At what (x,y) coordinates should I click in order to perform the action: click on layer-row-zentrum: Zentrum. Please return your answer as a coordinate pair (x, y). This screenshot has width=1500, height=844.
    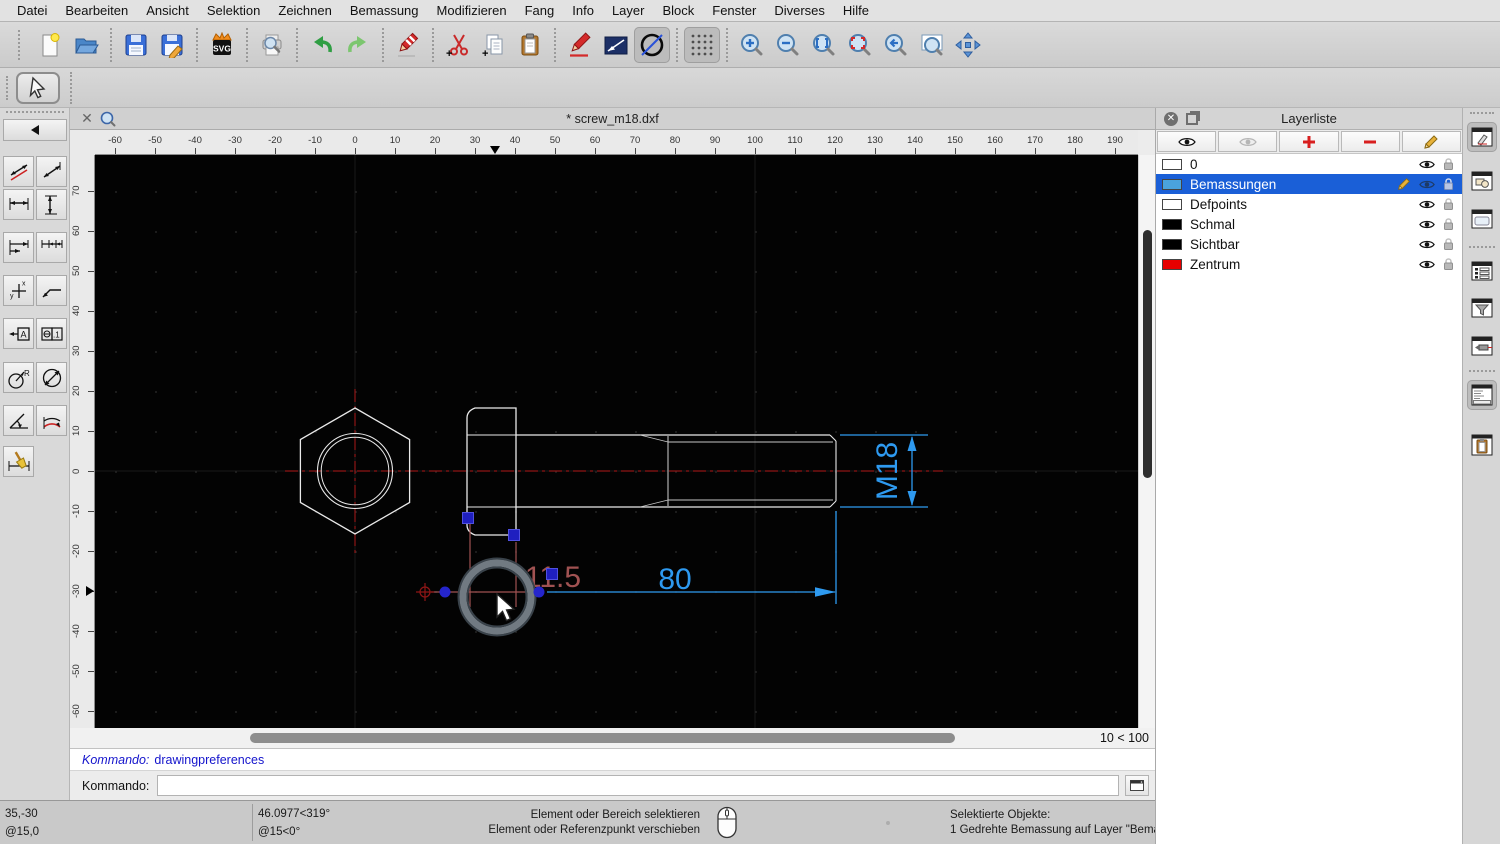
    Looking at the image, I should click on (1309, 264).